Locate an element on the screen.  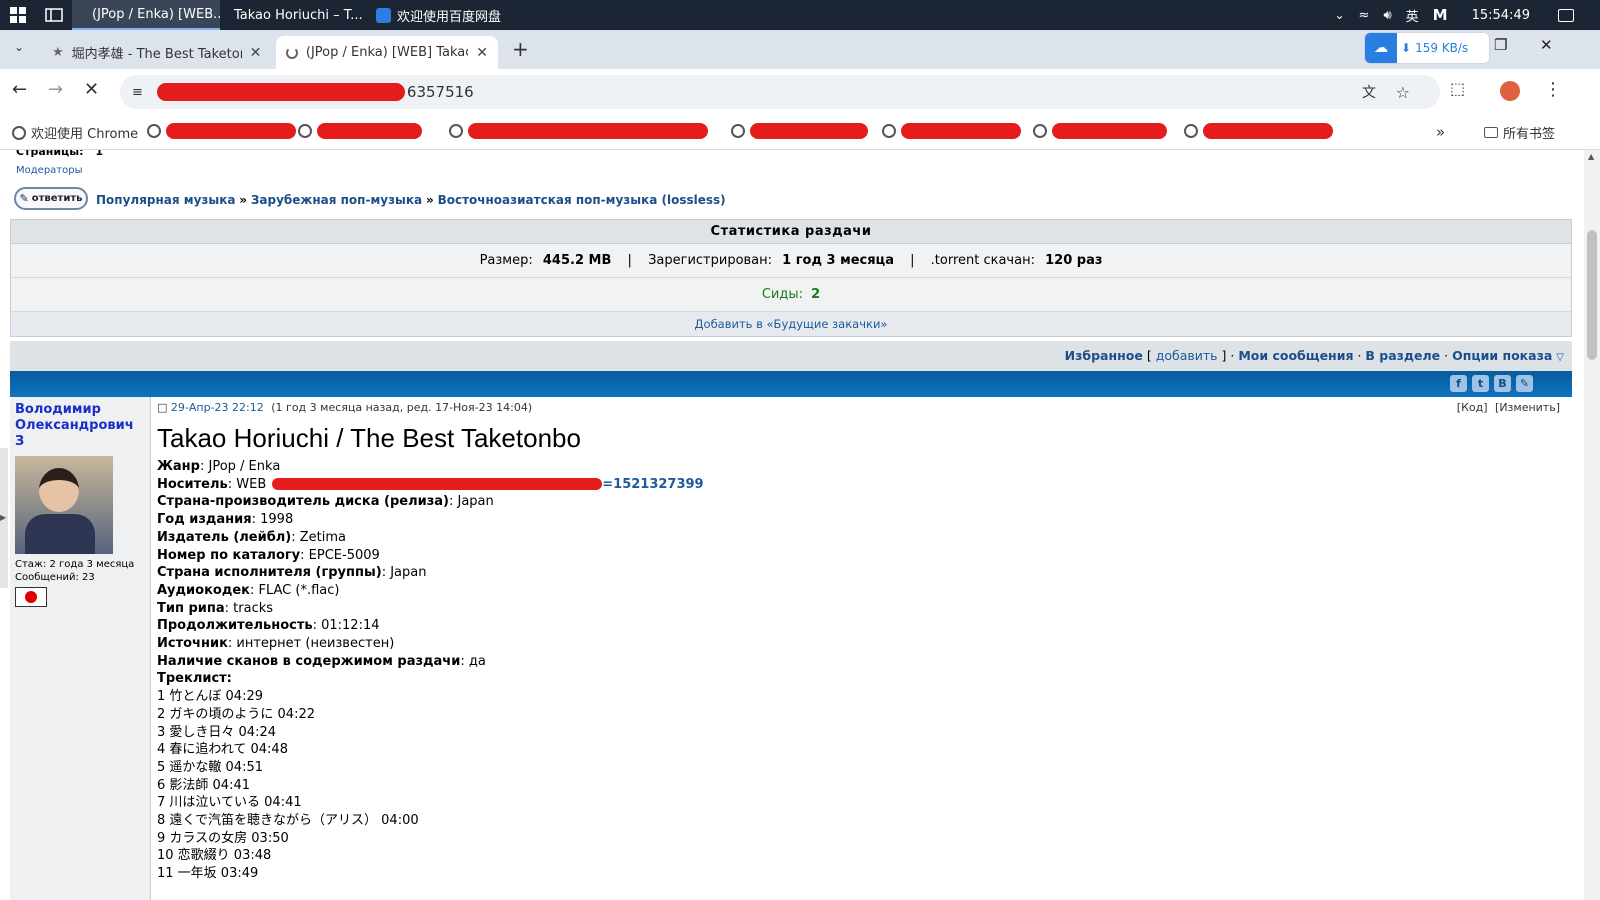
display-options-link: Опции показа is located at coordinates (1502, 355).